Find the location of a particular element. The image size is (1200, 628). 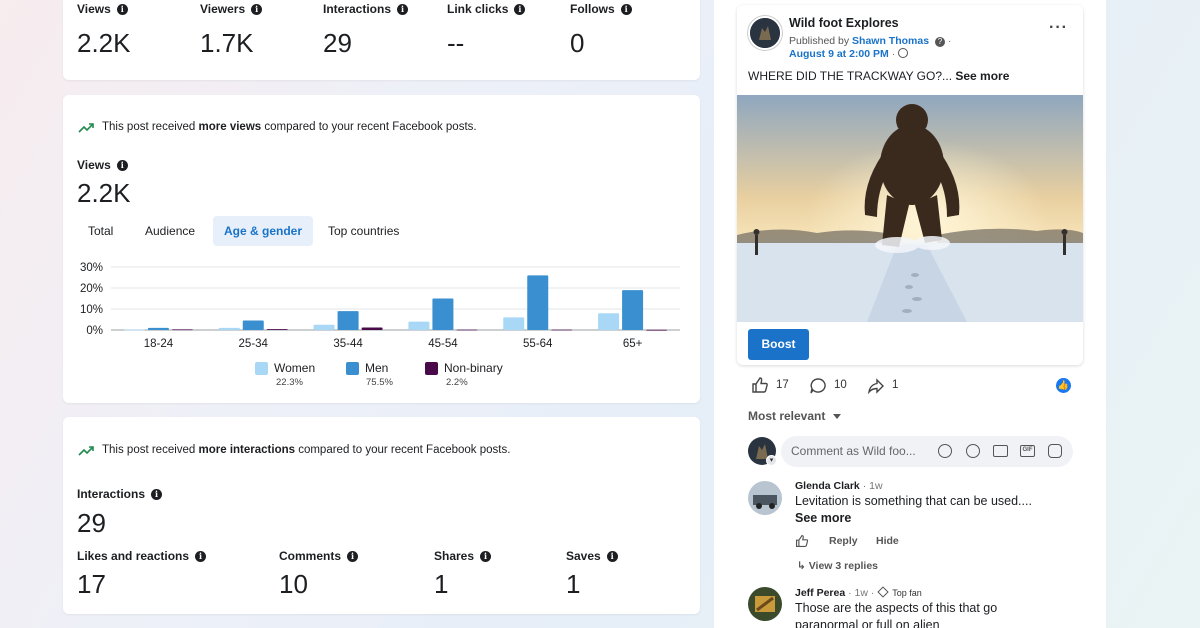

like-count: 17 is located at coordinates (782, 385).